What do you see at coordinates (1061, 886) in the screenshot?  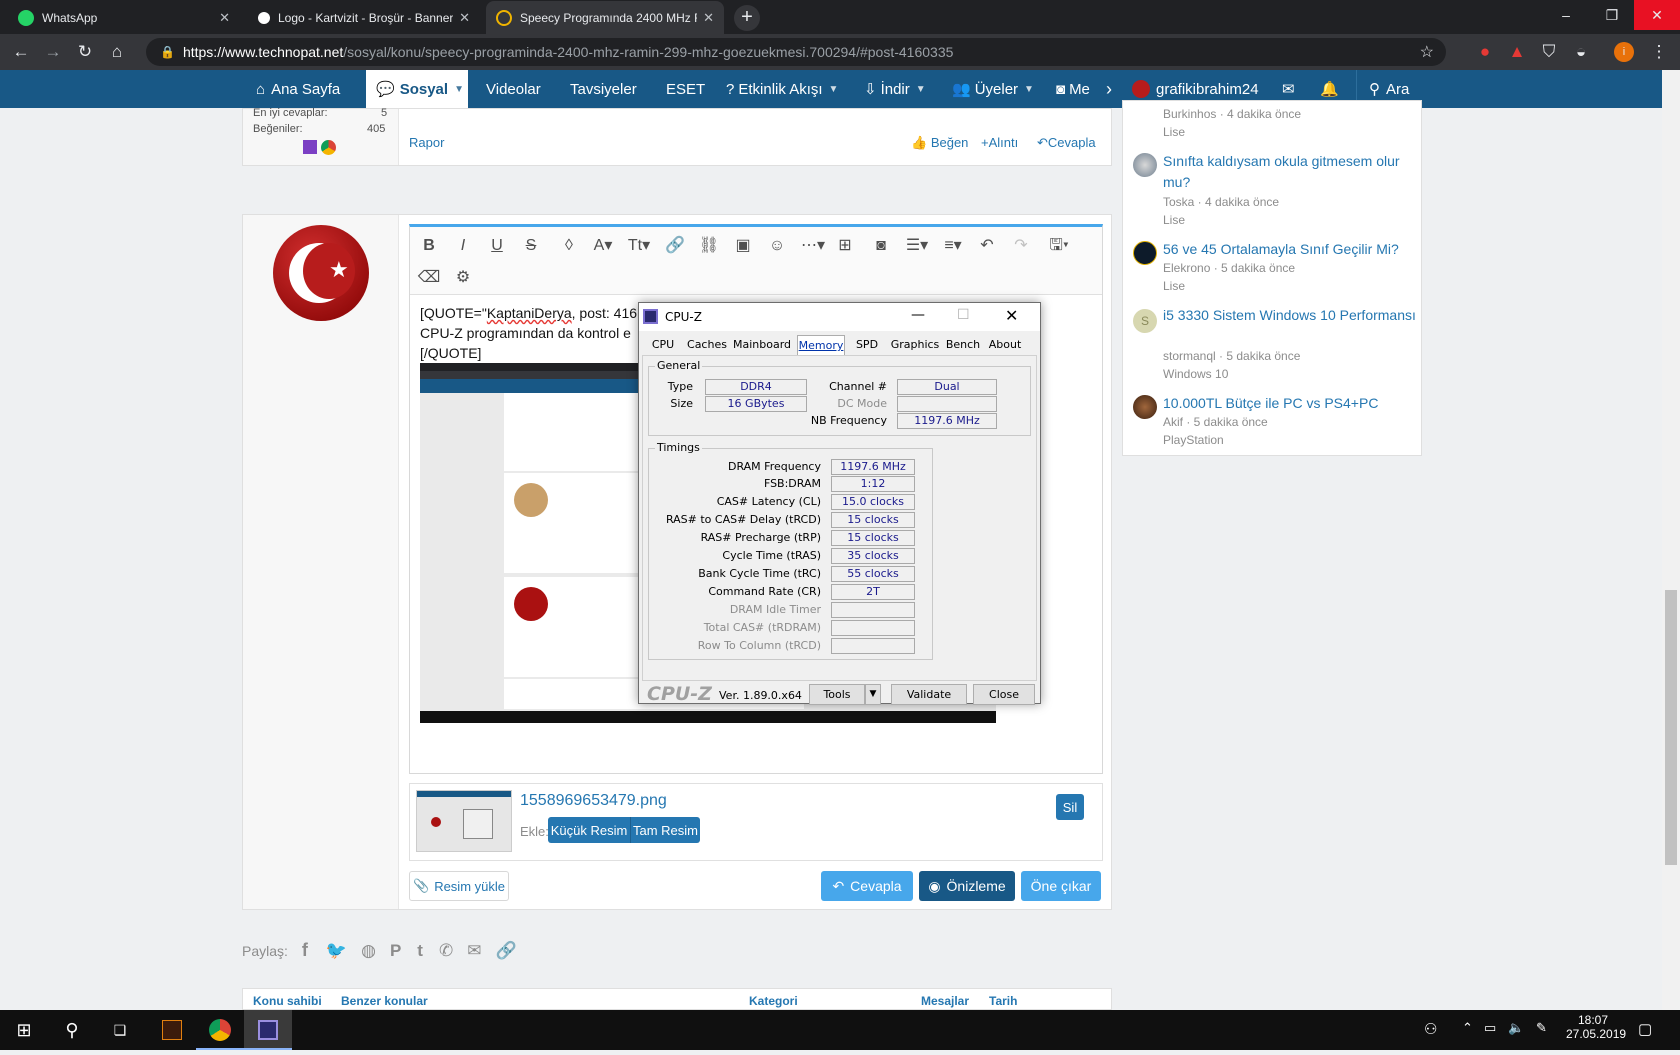 I see `promote-button: Öne çıkar` at bounding box center [1061, 886].